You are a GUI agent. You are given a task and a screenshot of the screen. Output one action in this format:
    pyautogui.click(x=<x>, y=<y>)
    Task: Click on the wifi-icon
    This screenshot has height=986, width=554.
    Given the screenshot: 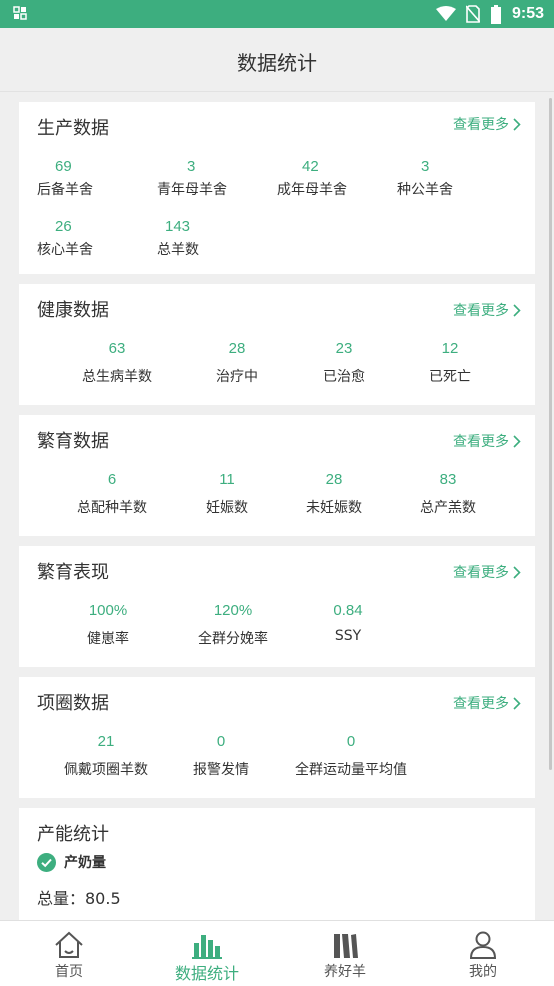 What is the action you would take?
    pyautogui.click(x=445, y=13)
    